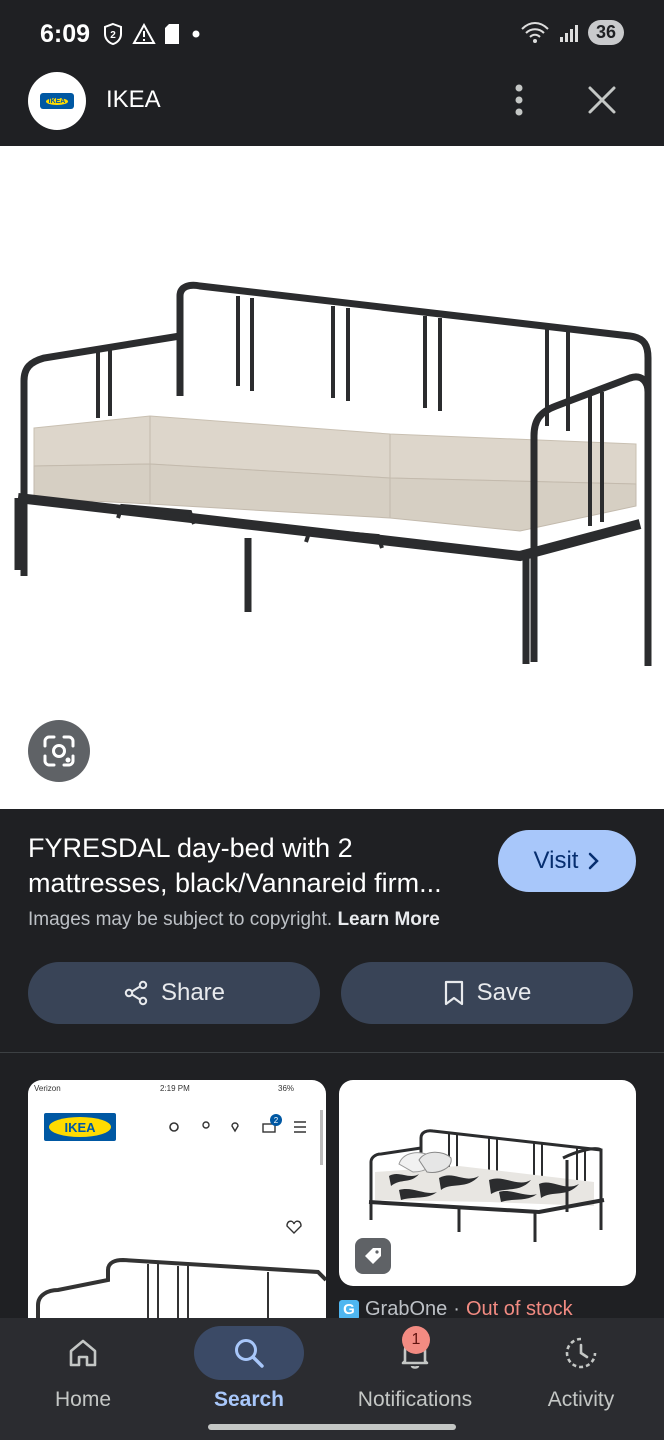 The image size is (664, 1440). I want to click on activity-icon, so click(581, 1353).